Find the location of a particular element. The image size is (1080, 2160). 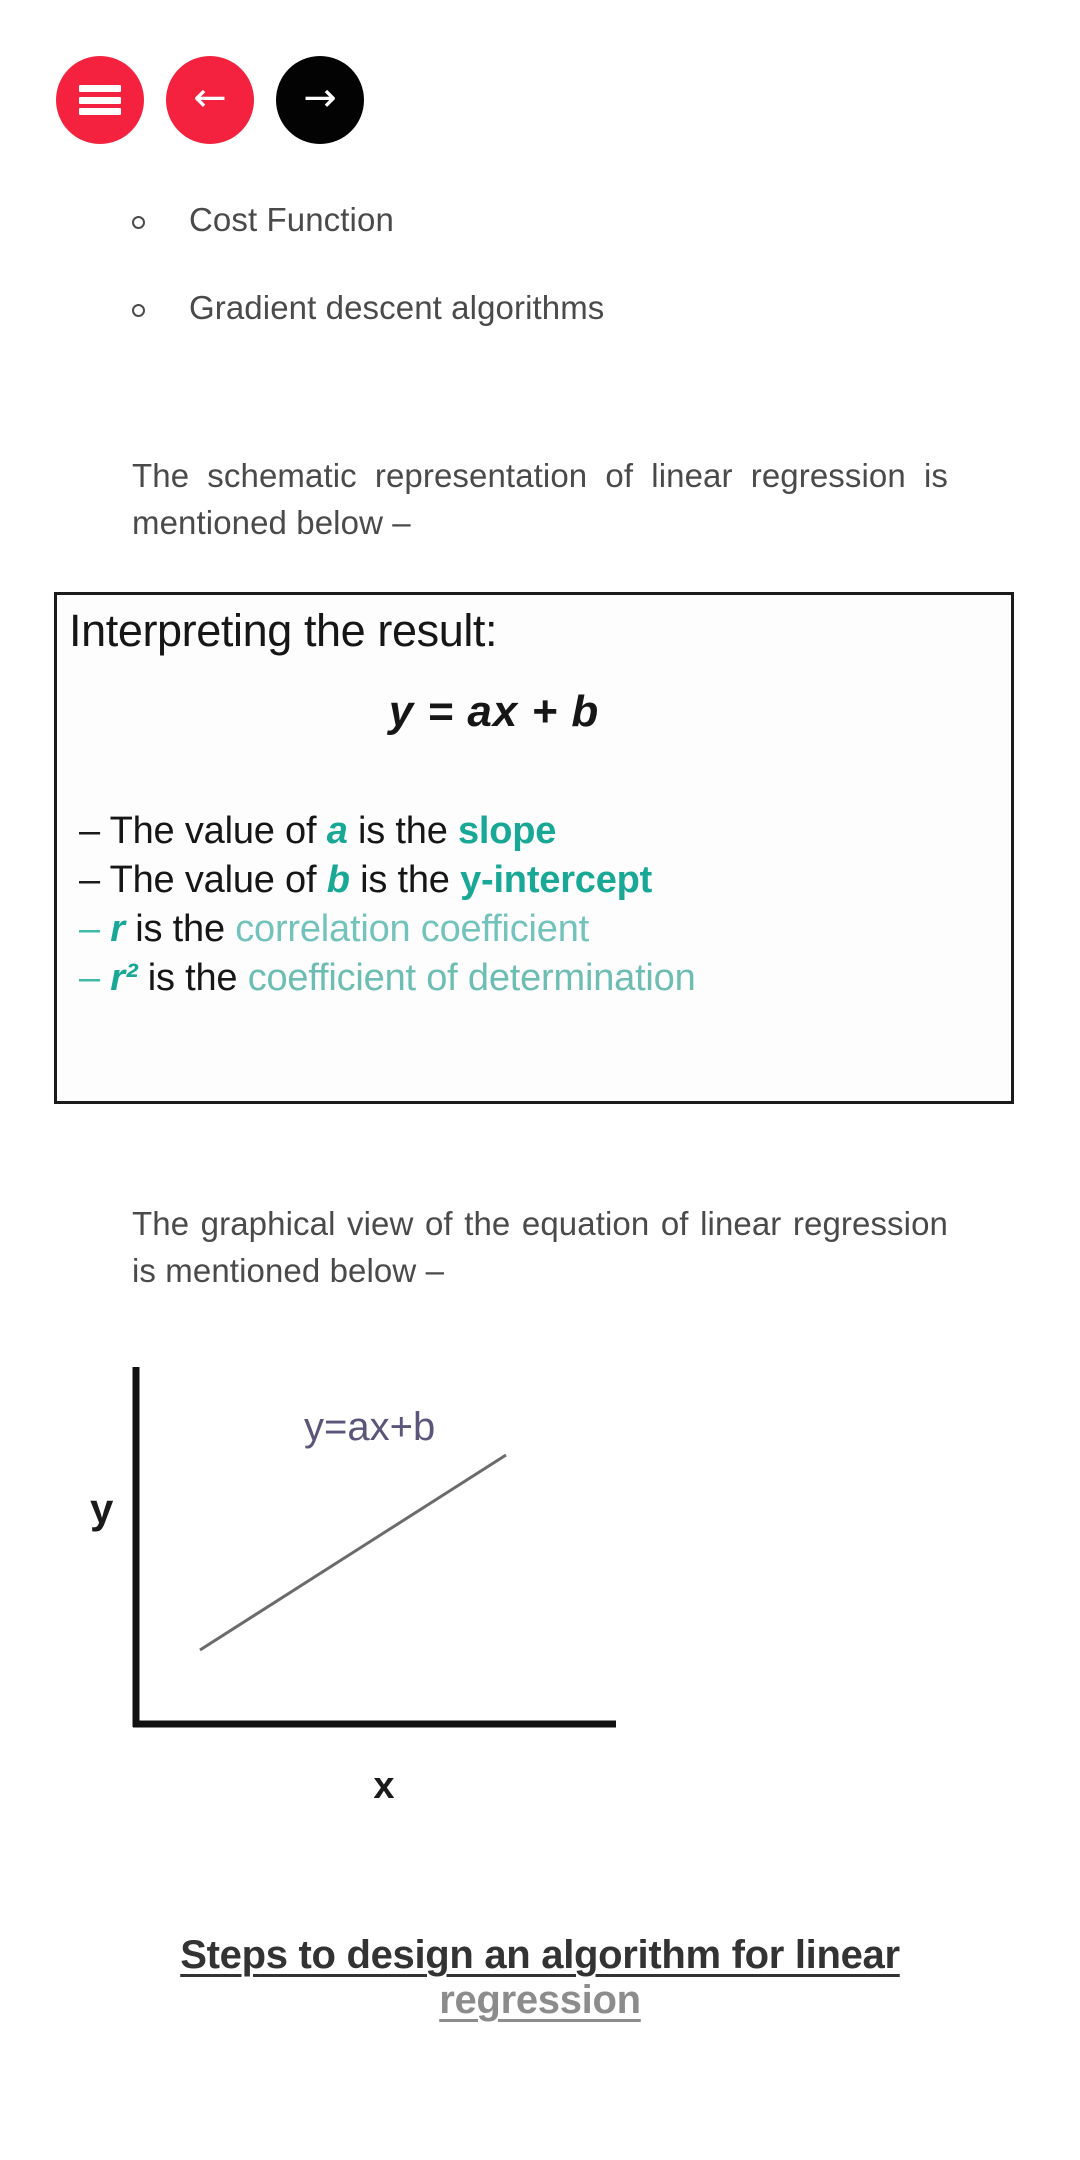

menu-button is located at coordinates (100, 100).